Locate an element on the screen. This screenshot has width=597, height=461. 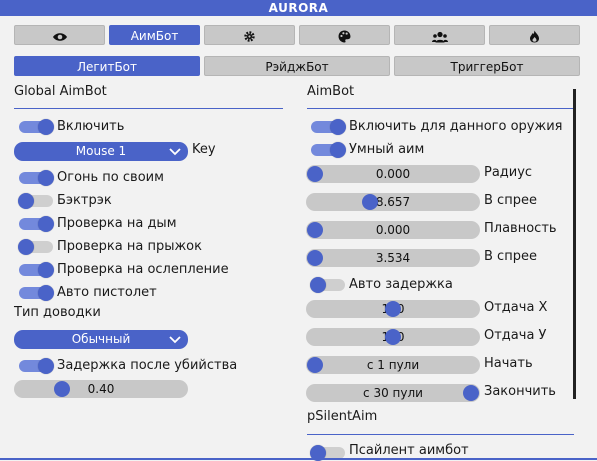
aim-type-label: Тип доводки is located at coordinates (57, 312).